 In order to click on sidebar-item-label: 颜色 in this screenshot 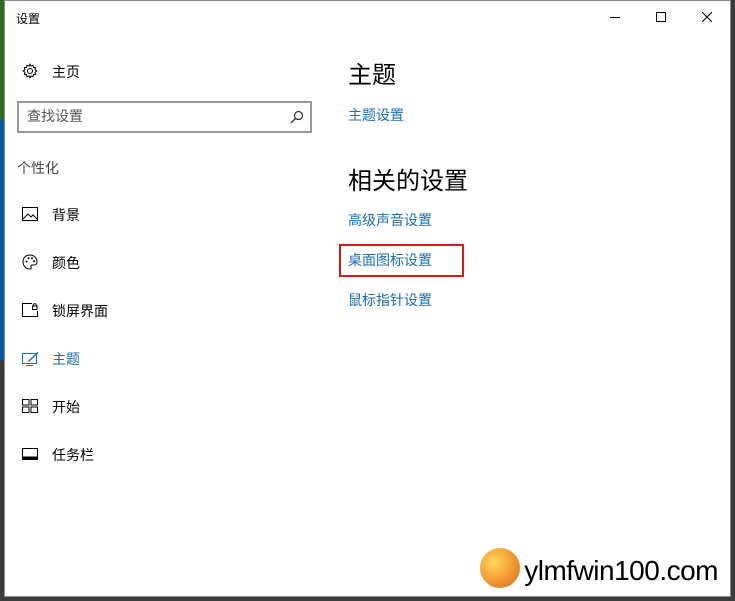, I will do `click(66, 264)`.